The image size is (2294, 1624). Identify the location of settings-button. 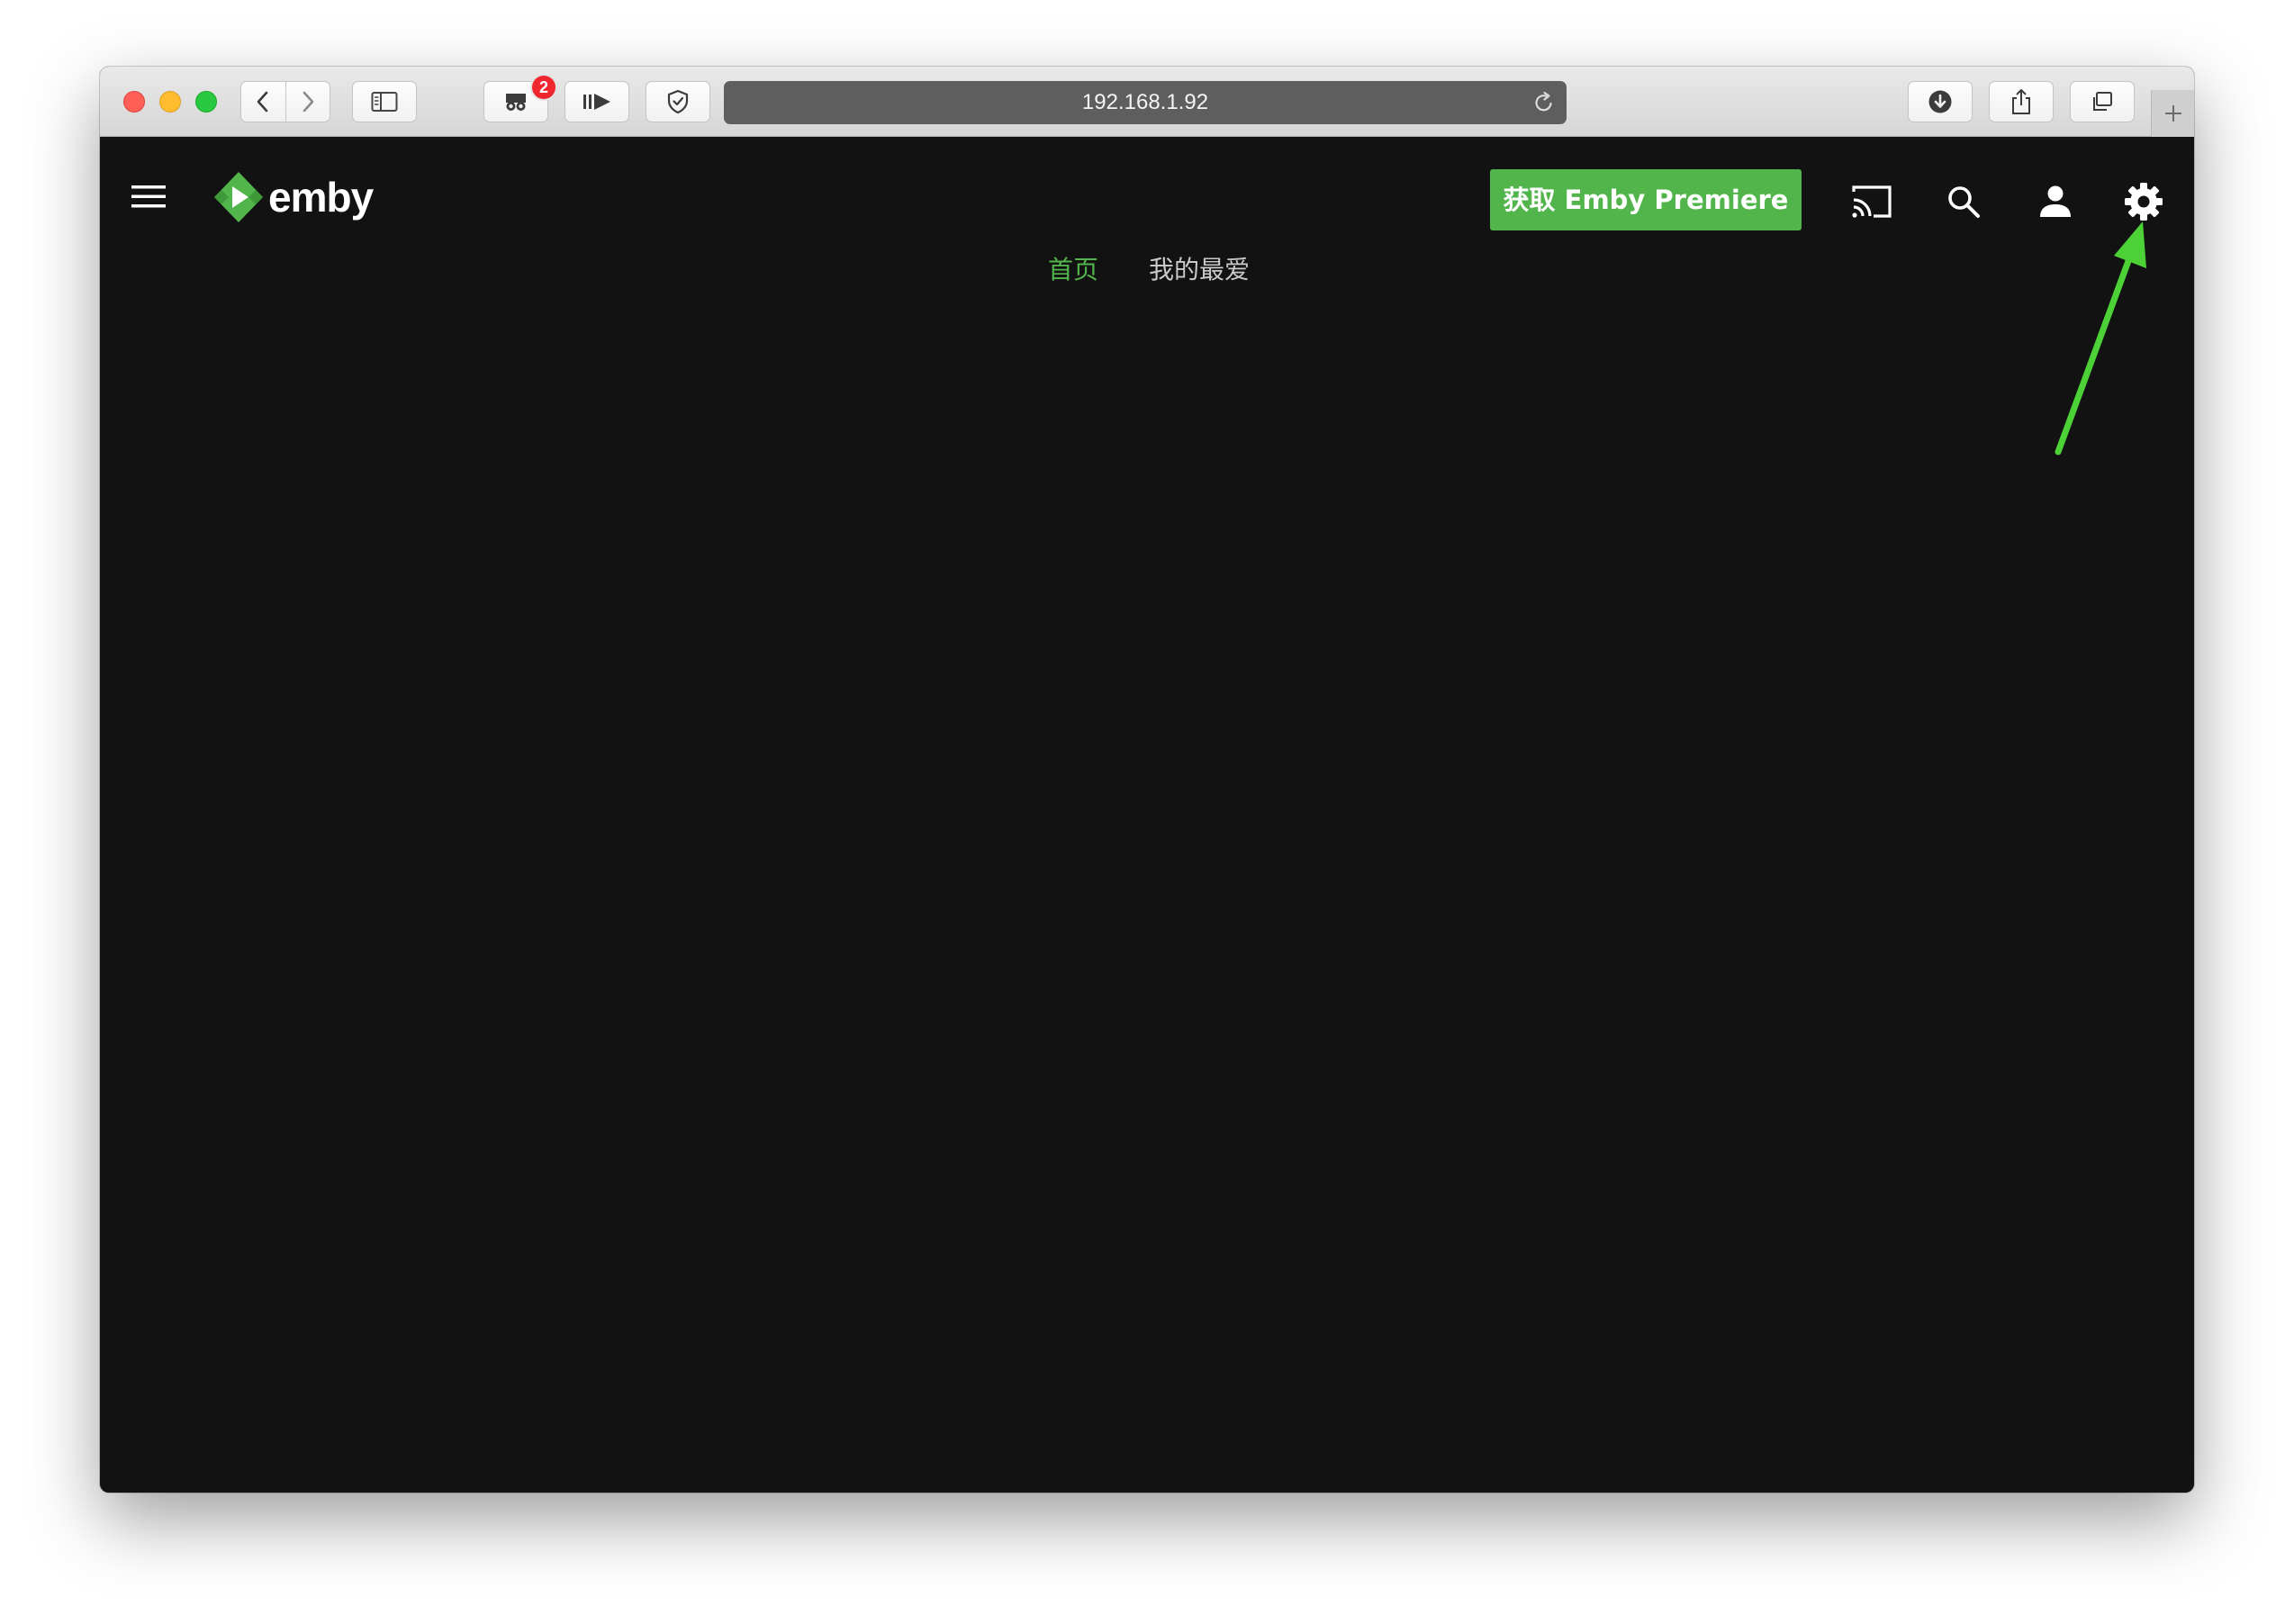
(2143, 201).